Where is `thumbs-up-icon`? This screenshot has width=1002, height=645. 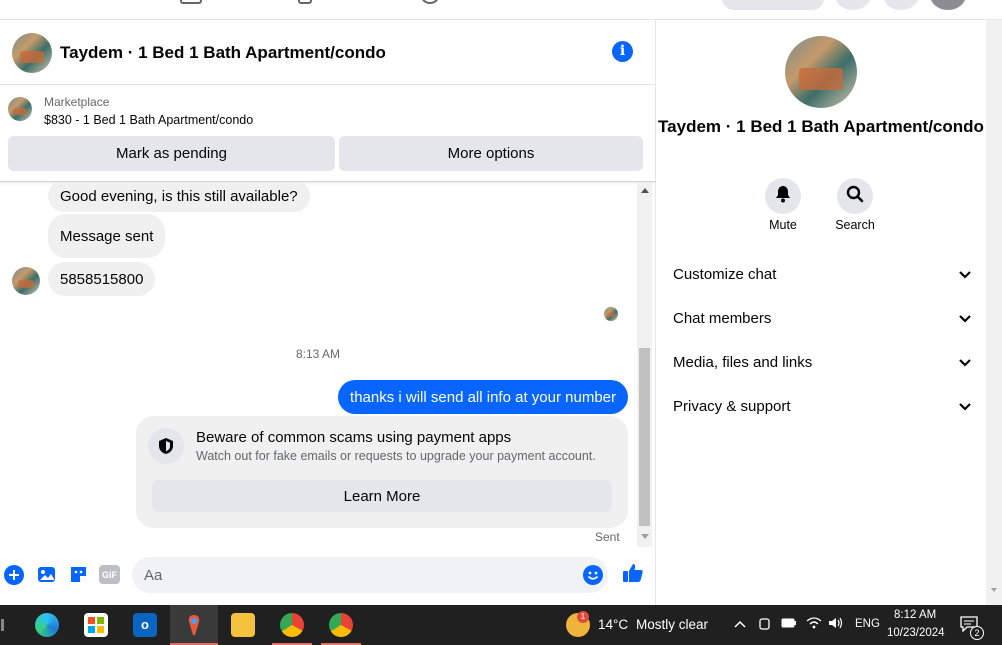 thumbs-up-icon is located at coordinates (633, 575).